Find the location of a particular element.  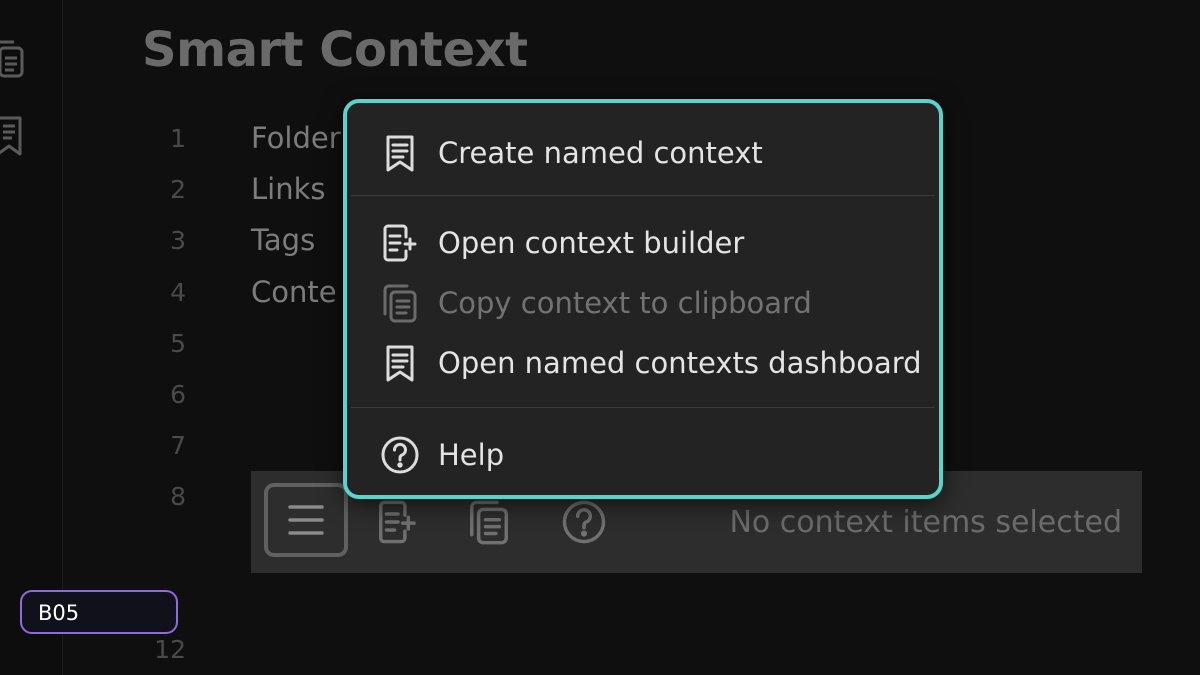

menu-item-create-named-context: Create named context is located at coordinates (643, 153).